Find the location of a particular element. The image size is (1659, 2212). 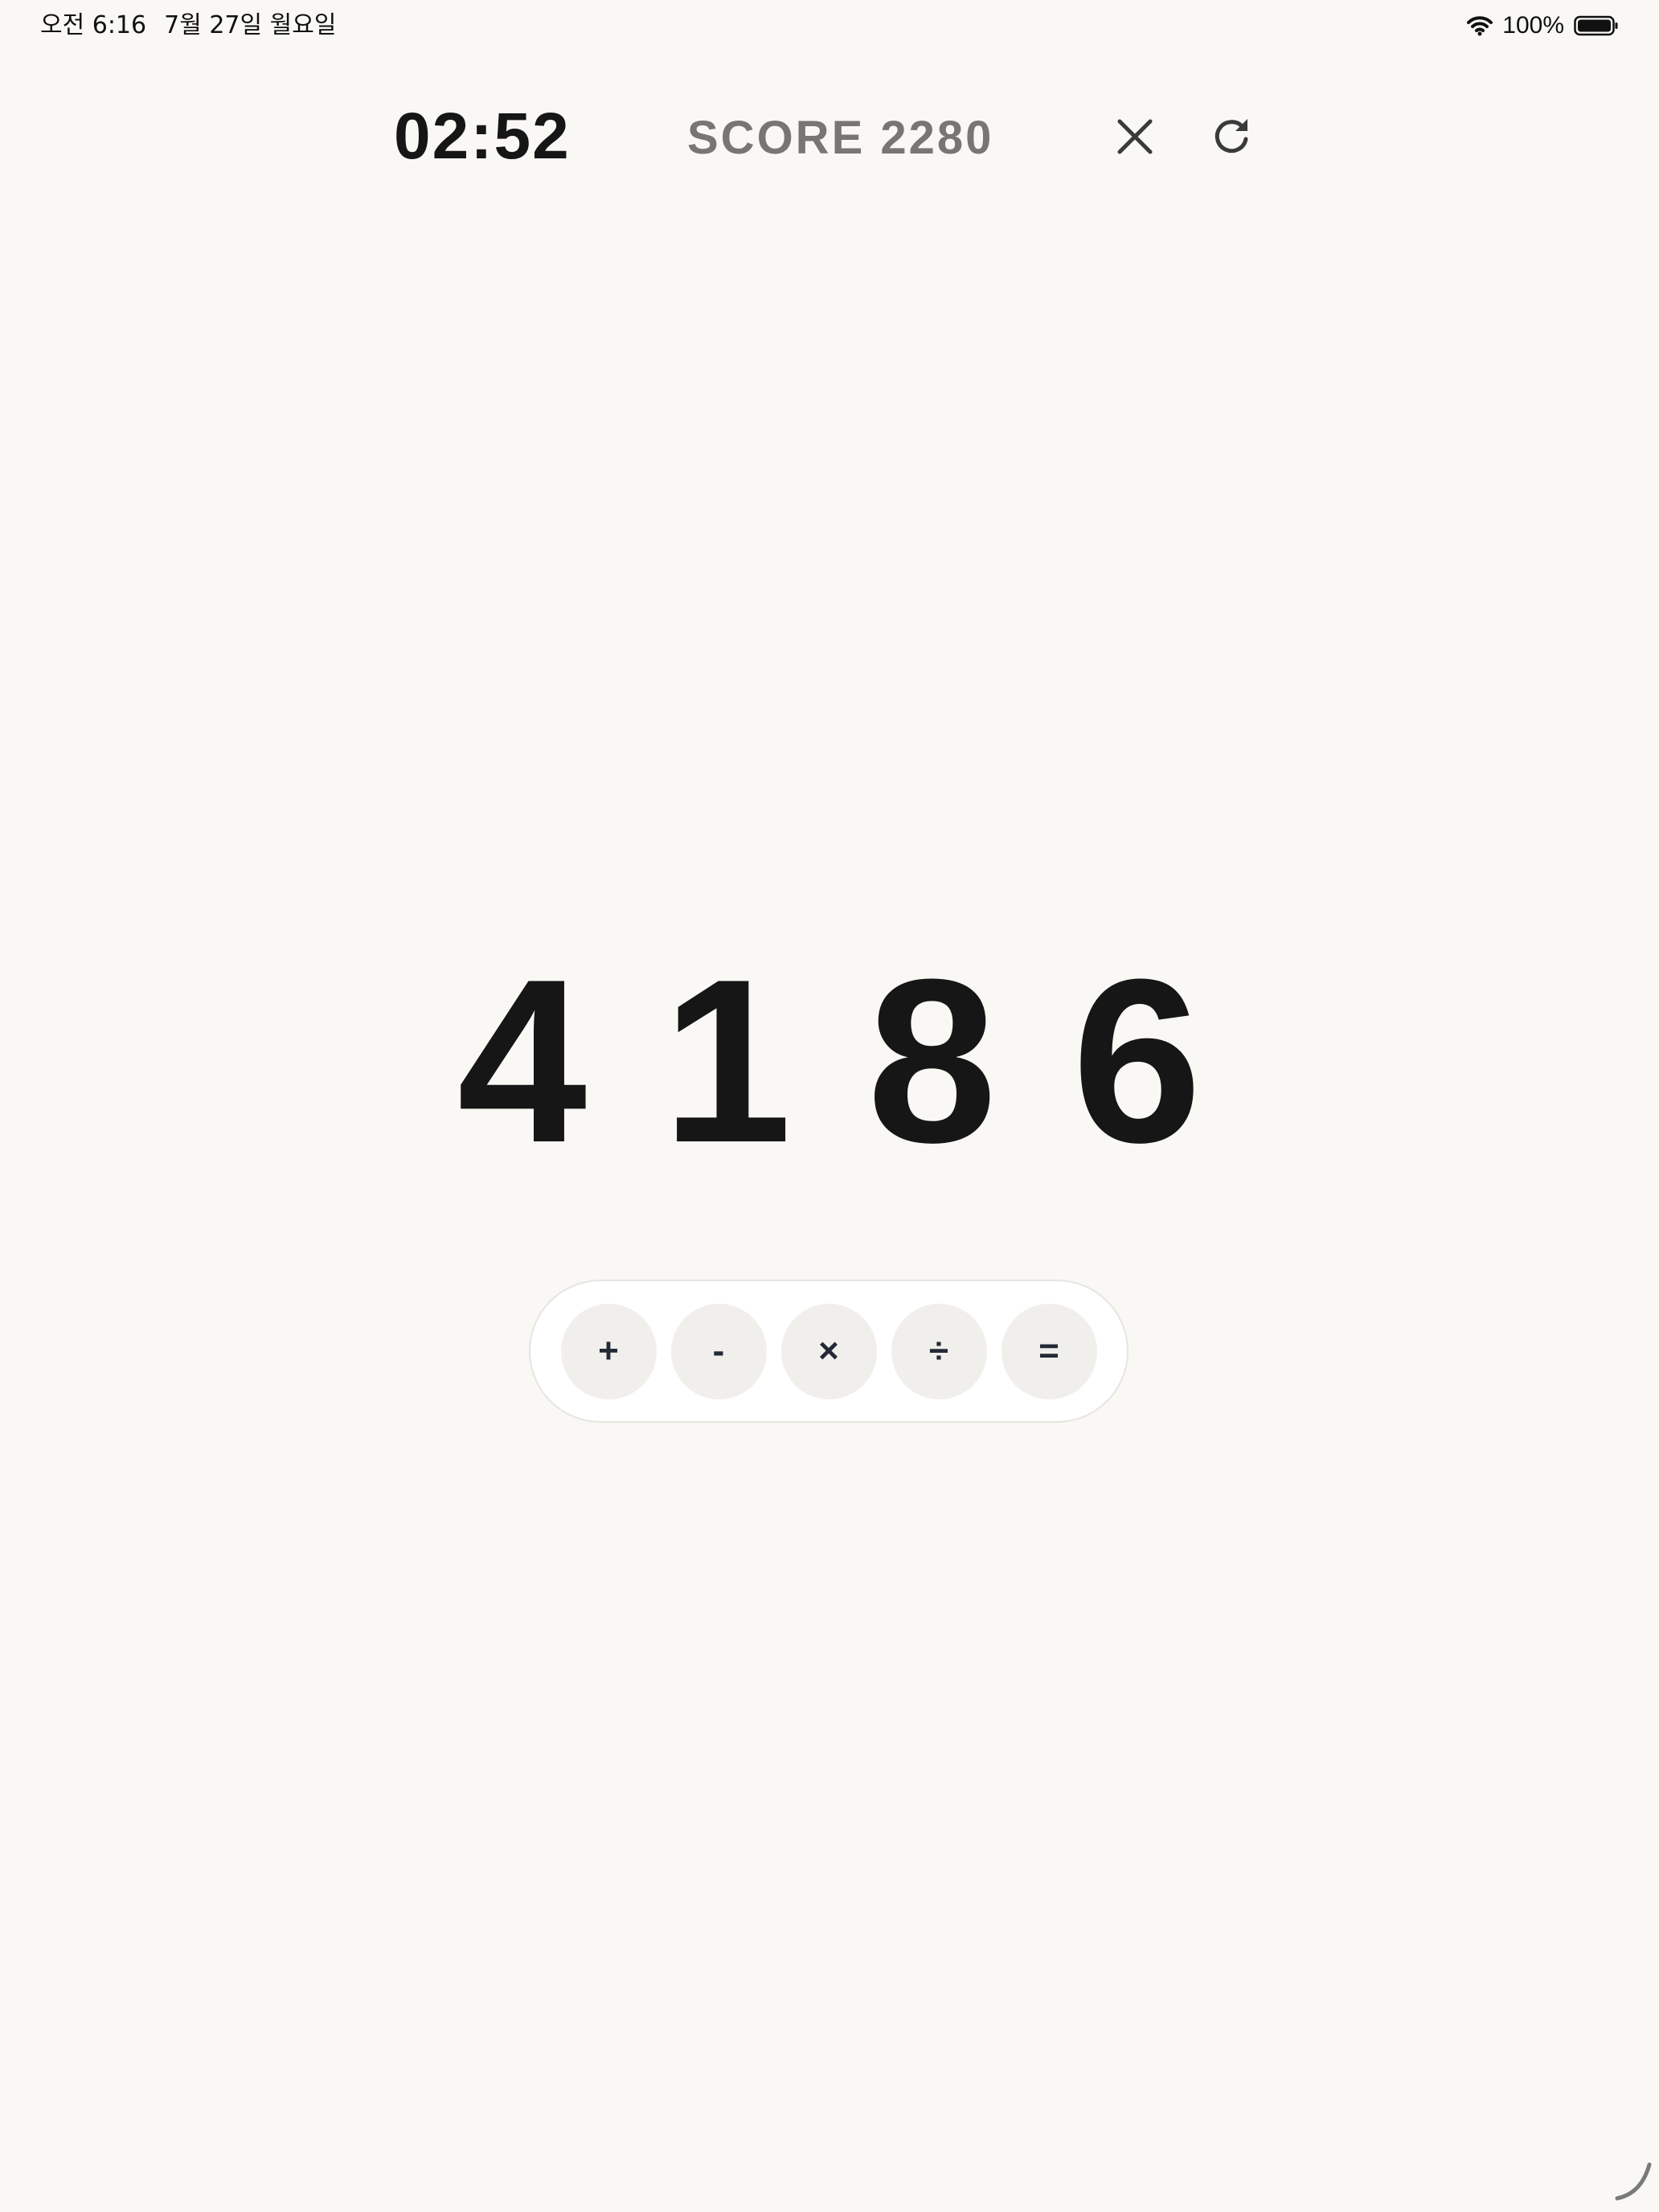

wifi-icon is located at coordinates (1480, 25).